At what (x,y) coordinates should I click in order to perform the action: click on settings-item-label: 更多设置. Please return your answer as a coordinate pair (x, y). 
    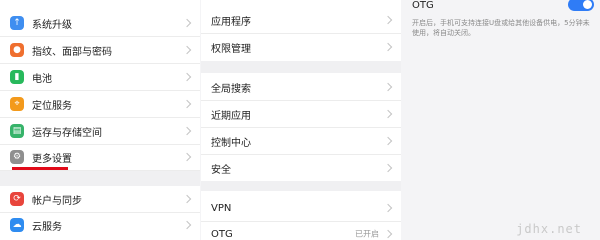
    Looking at the image, I should click on (52, 159).